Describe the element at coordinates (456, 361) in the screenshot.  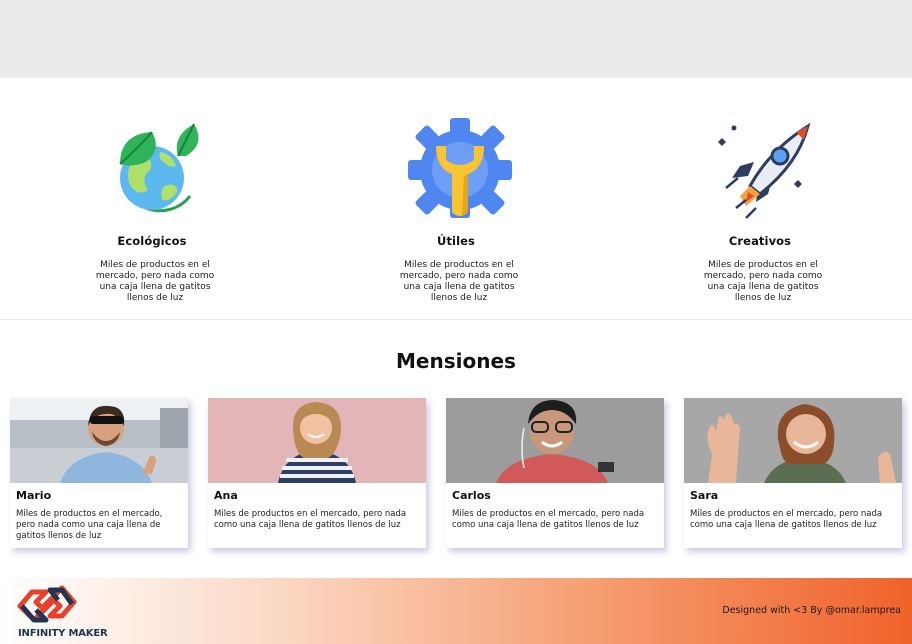
I see `mentions-title: Mensiones` at that location.